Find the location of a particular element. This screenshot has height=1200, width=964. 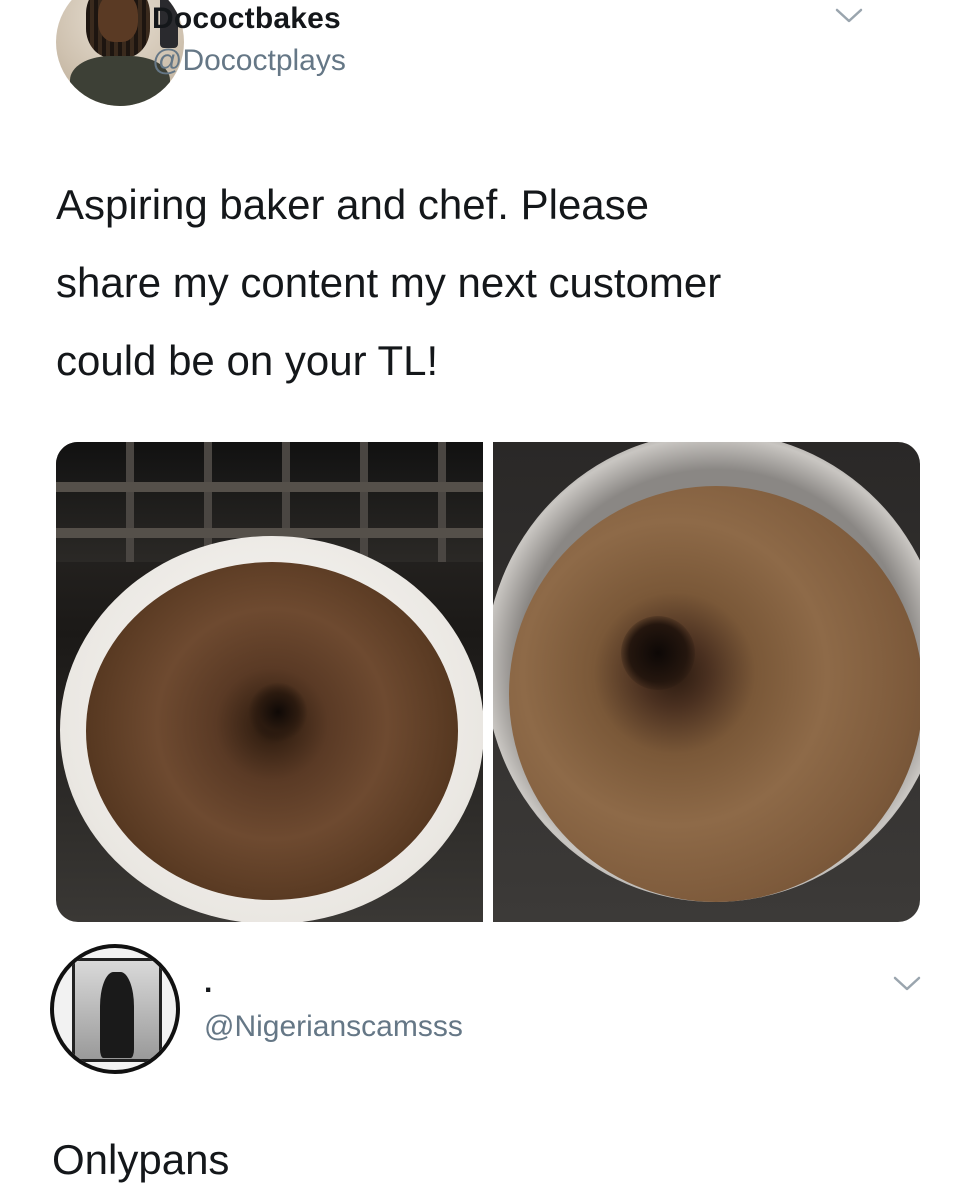

reply-display-name: . is located at coordinates (208, 983).